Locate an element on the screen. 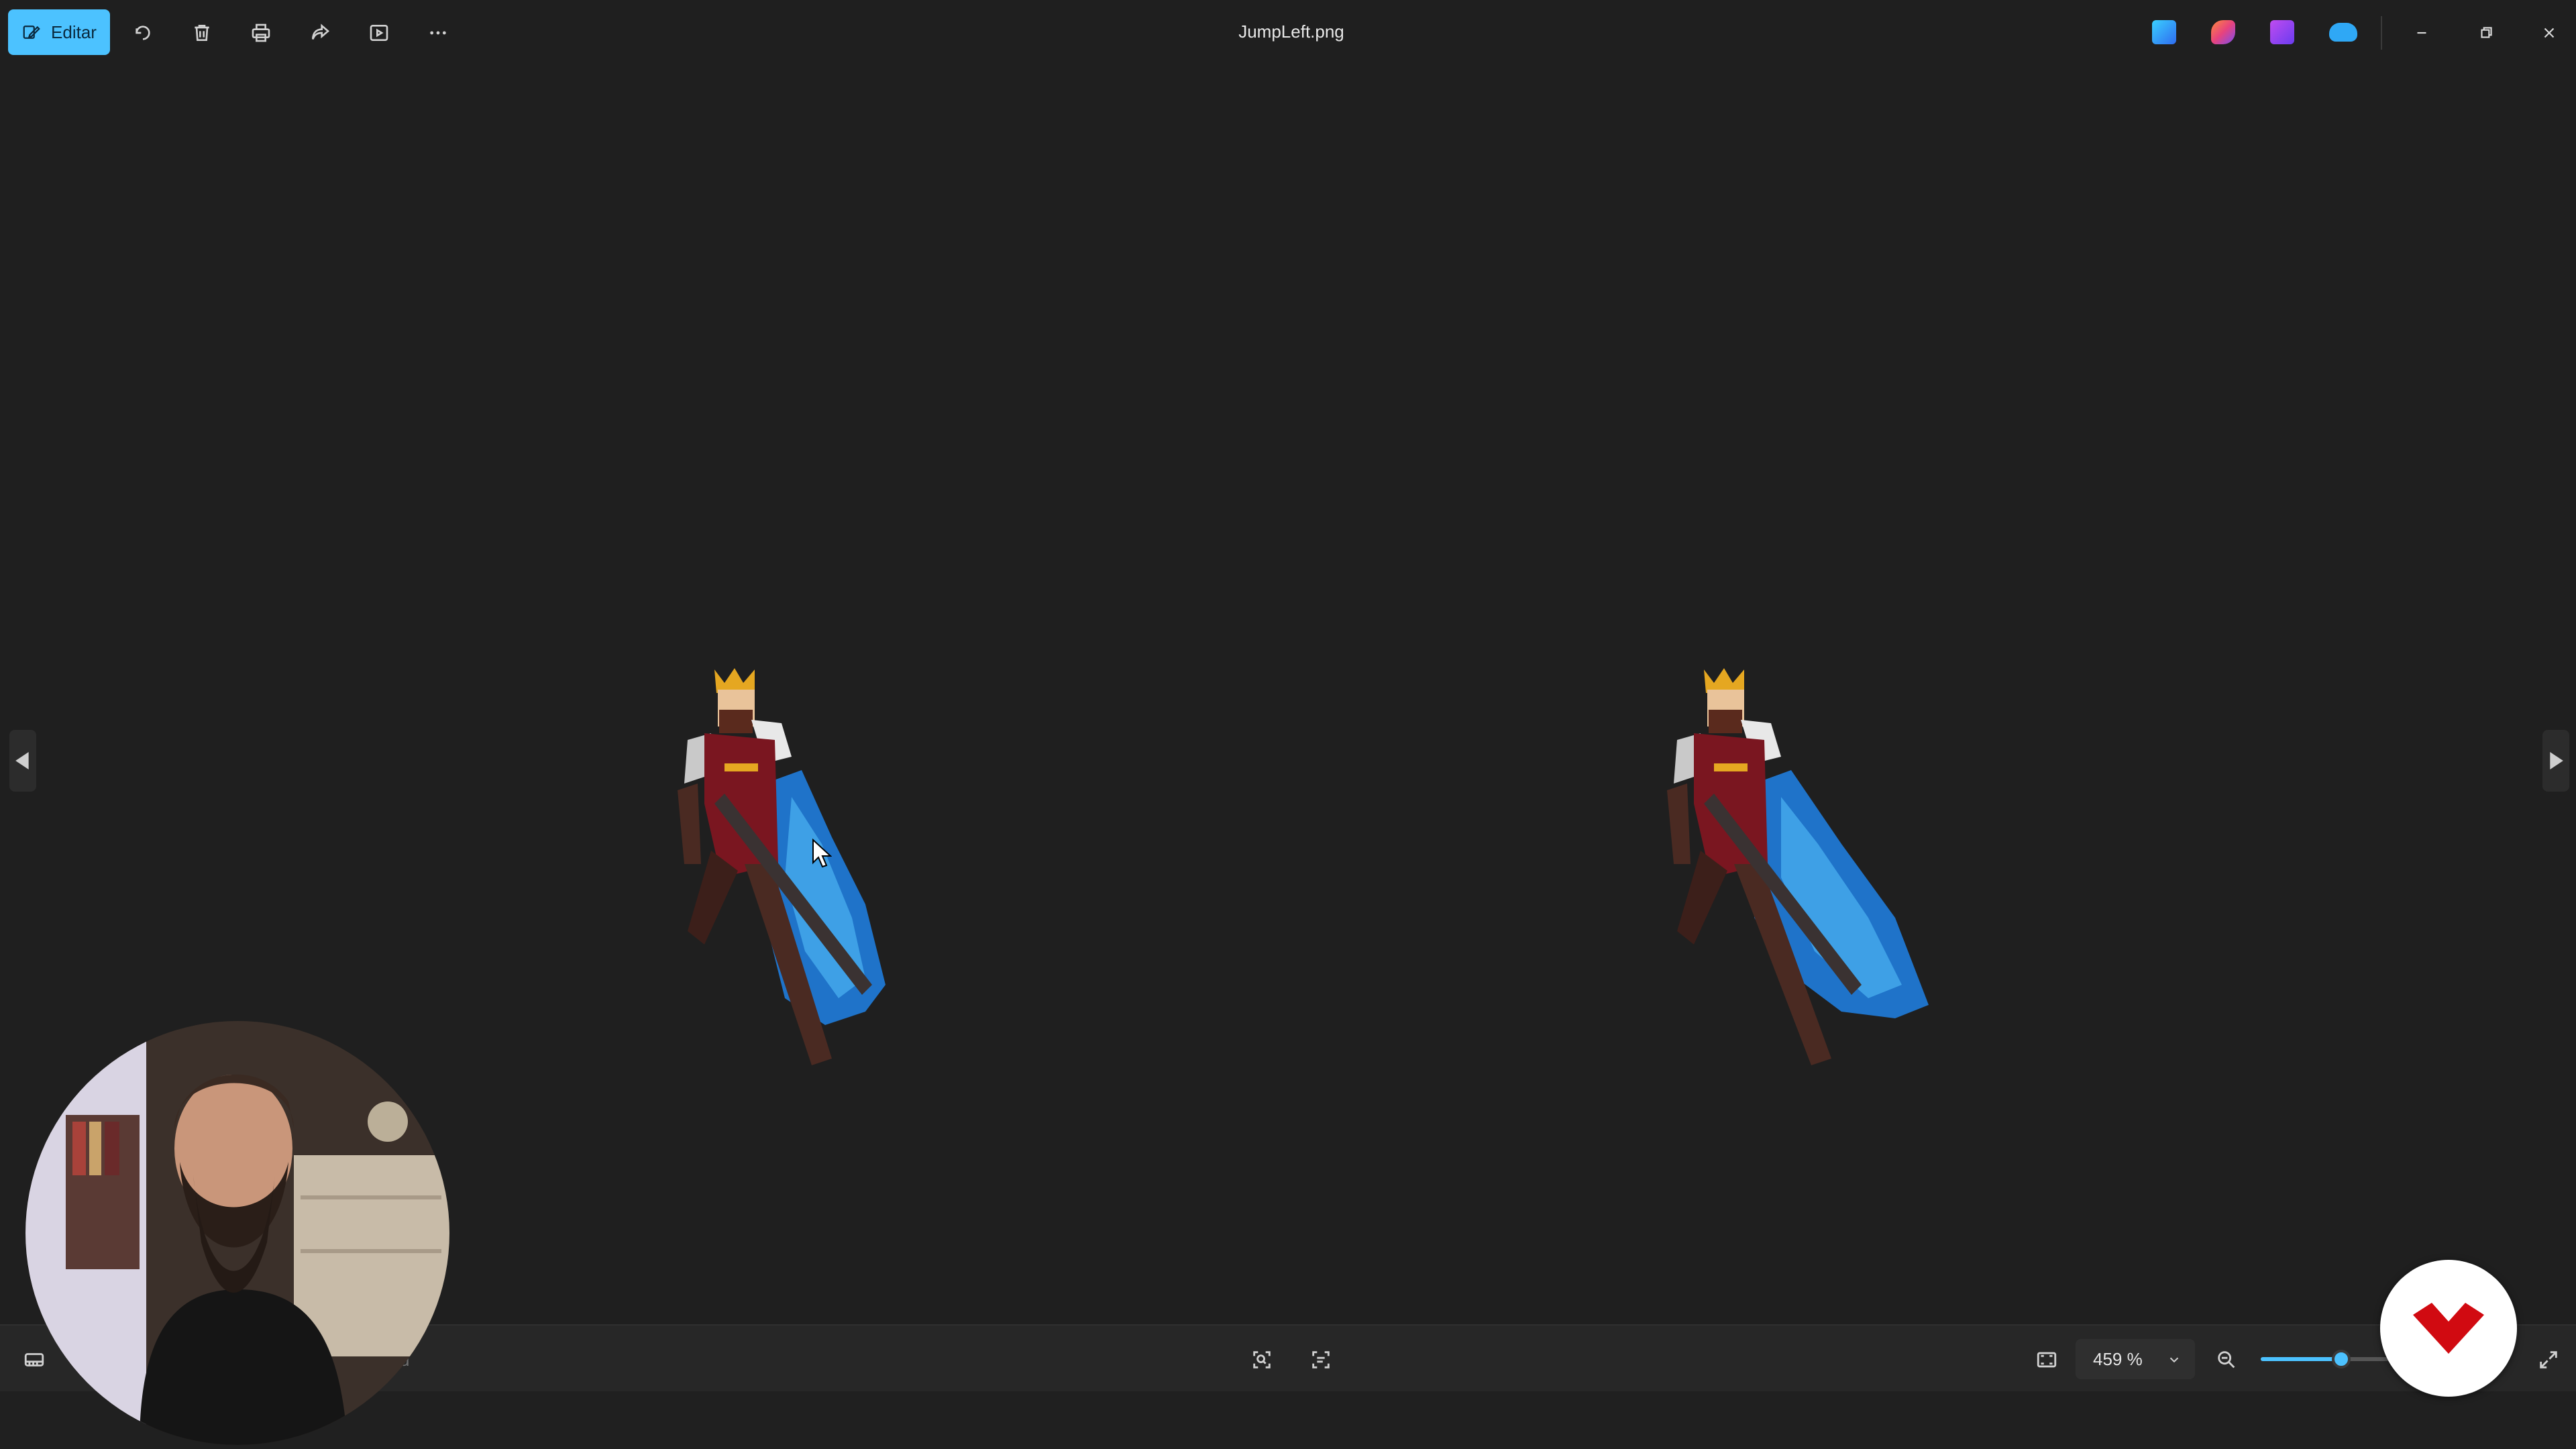 This screenshot has height=1449, width=2576. text-scan-icon is located at coordinates (1321, 1359).